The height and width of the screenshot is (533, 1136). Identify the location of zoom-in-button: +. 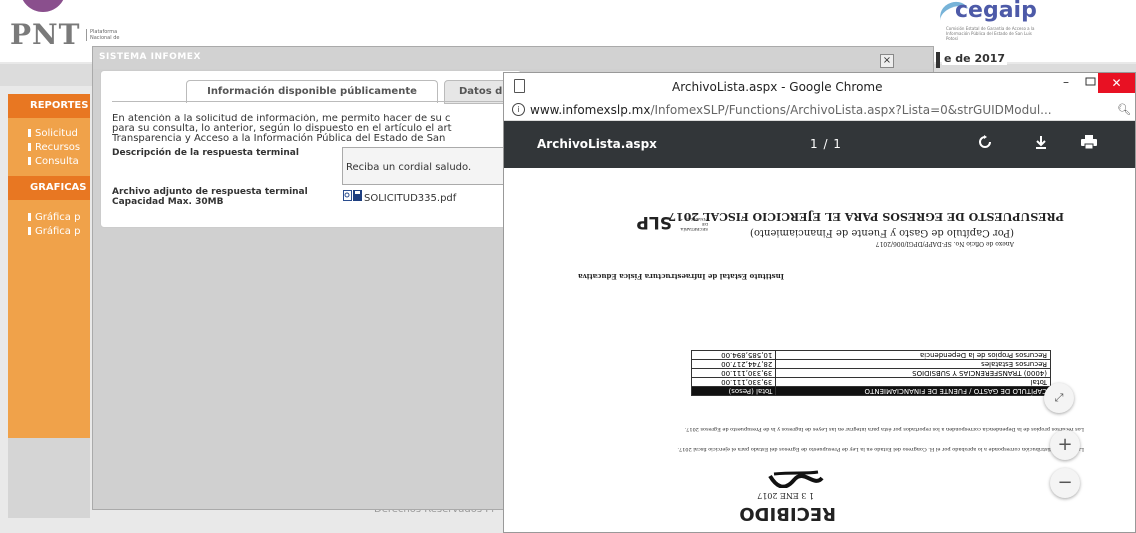
(1065, 445).